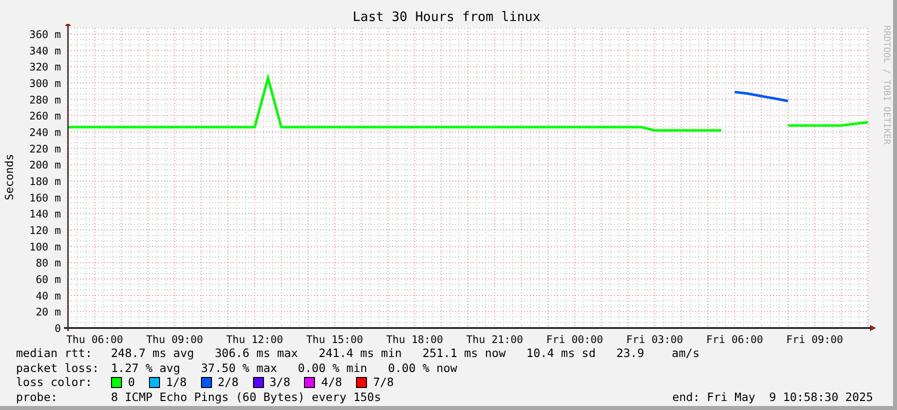  Describe the element at coordinates (45, 51) in the screenshot. I see `y-tick-label: 340 m` at that location.